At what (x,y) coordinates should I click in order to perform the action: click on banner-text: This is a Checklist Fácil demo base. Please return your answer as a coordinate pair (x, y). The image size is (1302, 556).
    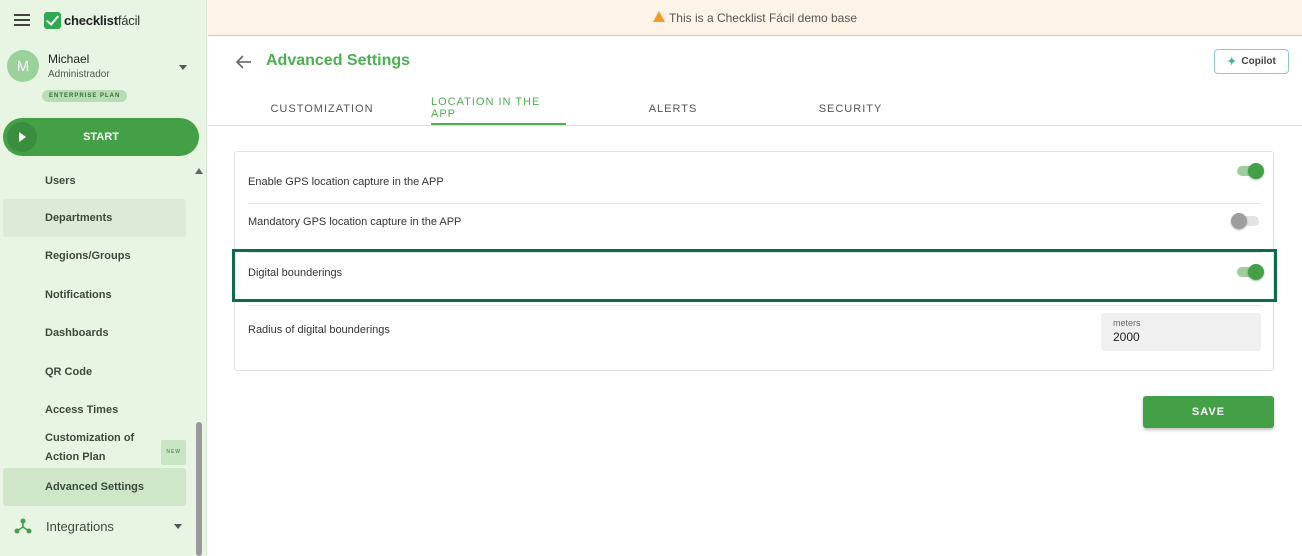
    Looking at the image, I should click on (763, 17).